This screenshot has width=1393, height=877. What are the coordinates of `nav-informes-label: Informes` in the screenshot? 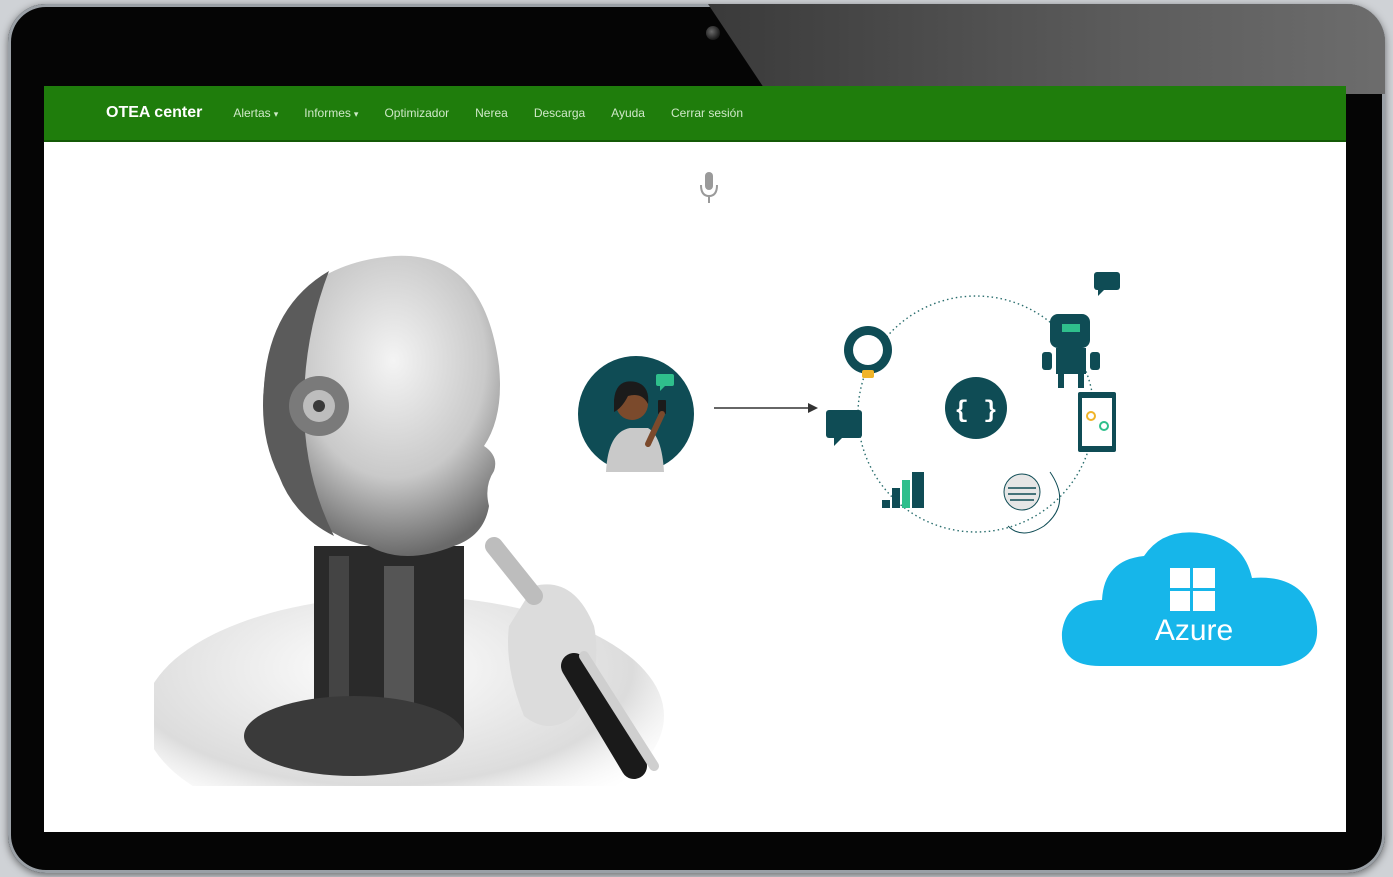 It's located at (327, 113).